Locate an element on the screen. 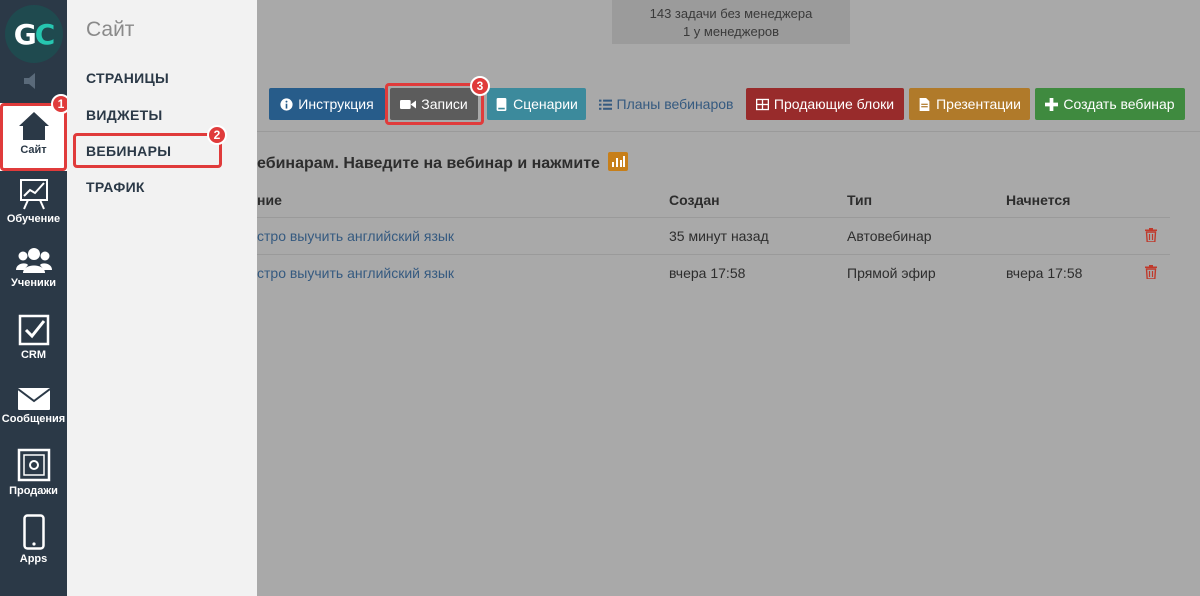 The image size is (1200, 596). grid-icon is located at coordinates (762, 104).